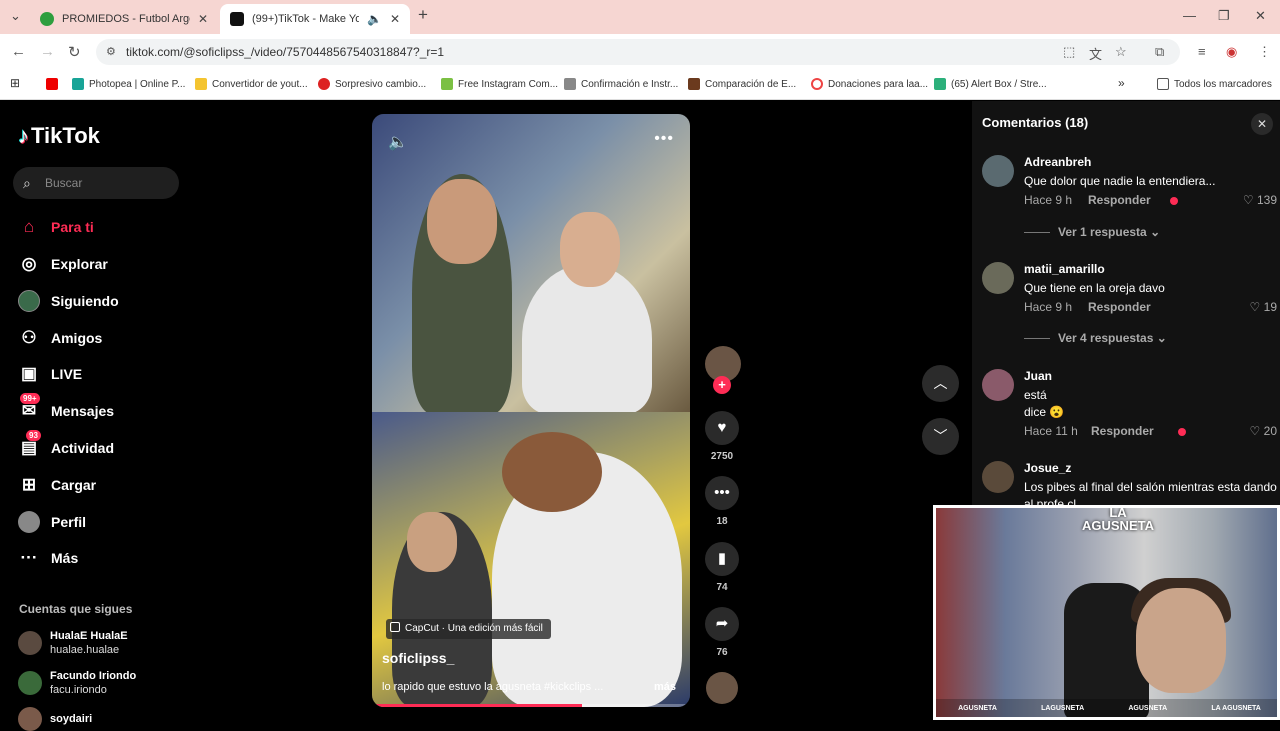 This screenshot has width=1280, height=731. Describe the element at coordinates (33, 435) in the screenshot. I see `activity-badge: 93` at that location.